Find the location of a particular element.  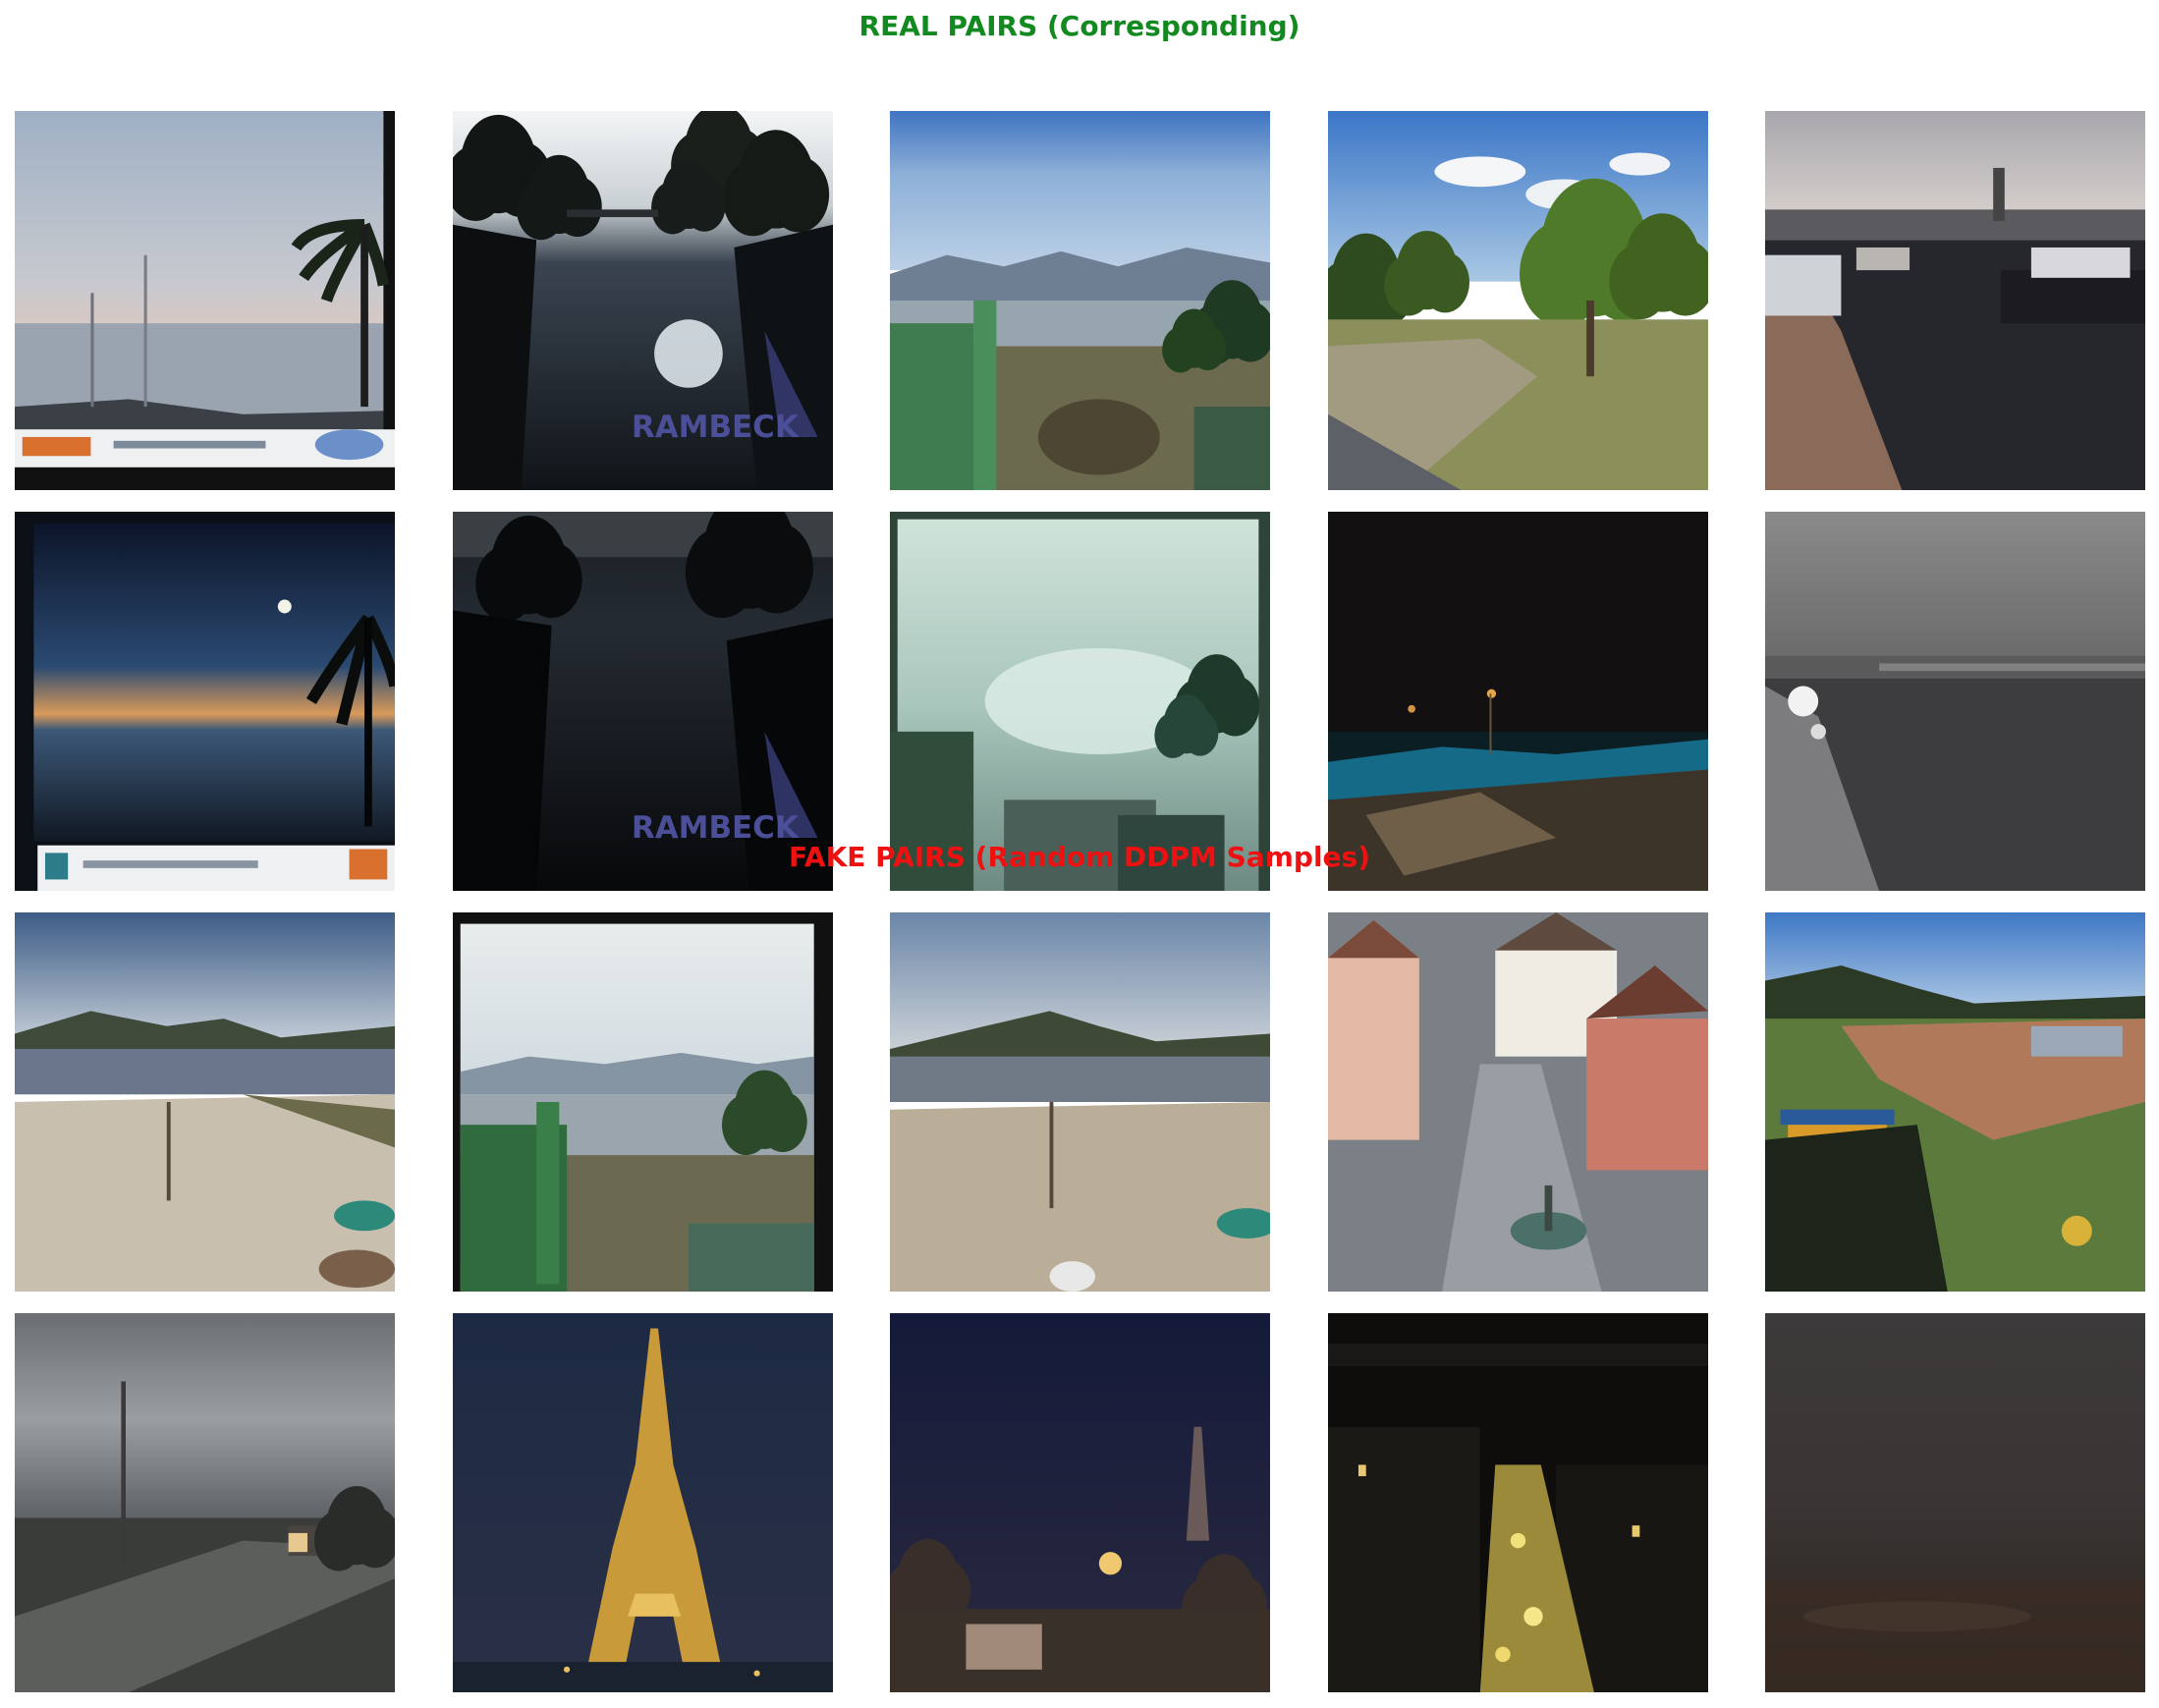

photo-panel-construction-field-hills is located at coordinates (1955, 1102).